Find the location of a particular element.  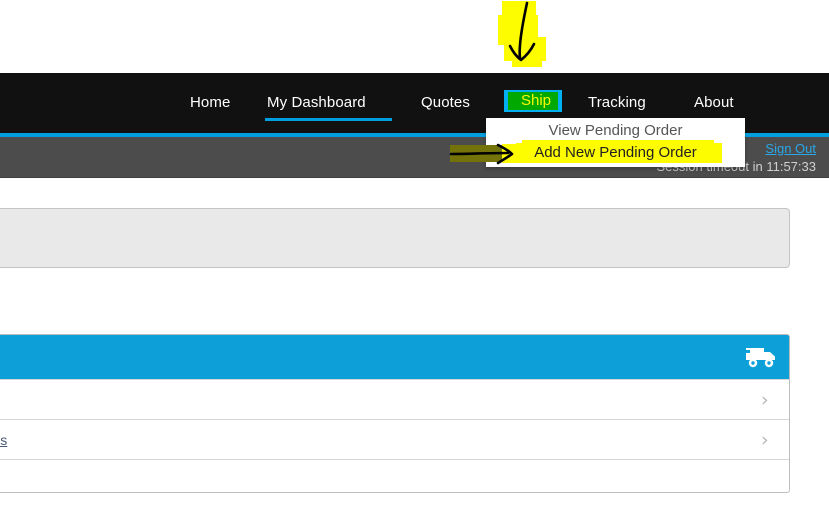

nav-item-ship-label: Ship is located at coordinates (536, 100).